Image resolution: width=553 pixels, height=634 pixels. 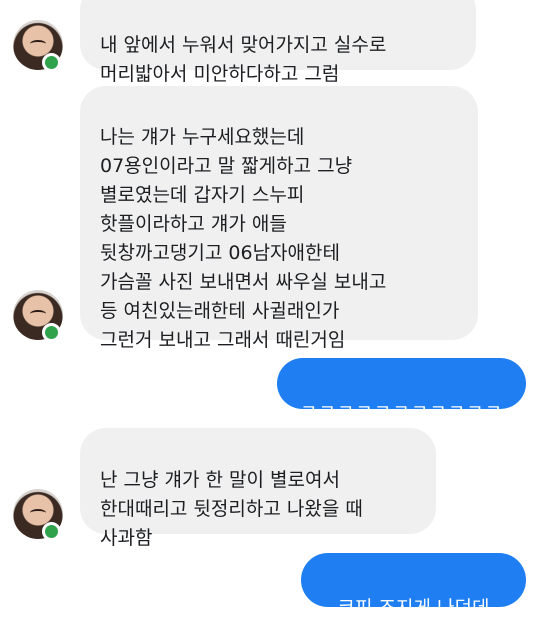 I want to click on sent-message-2: 코피 조지게 나던데, so click(x=413, y=586).